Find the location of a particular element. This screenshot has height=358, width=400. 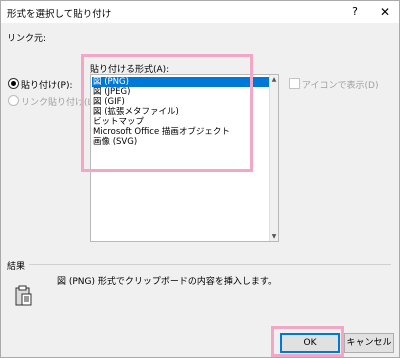

format-item-bitmap: ビットマップ is located at coordinates (118, 122).